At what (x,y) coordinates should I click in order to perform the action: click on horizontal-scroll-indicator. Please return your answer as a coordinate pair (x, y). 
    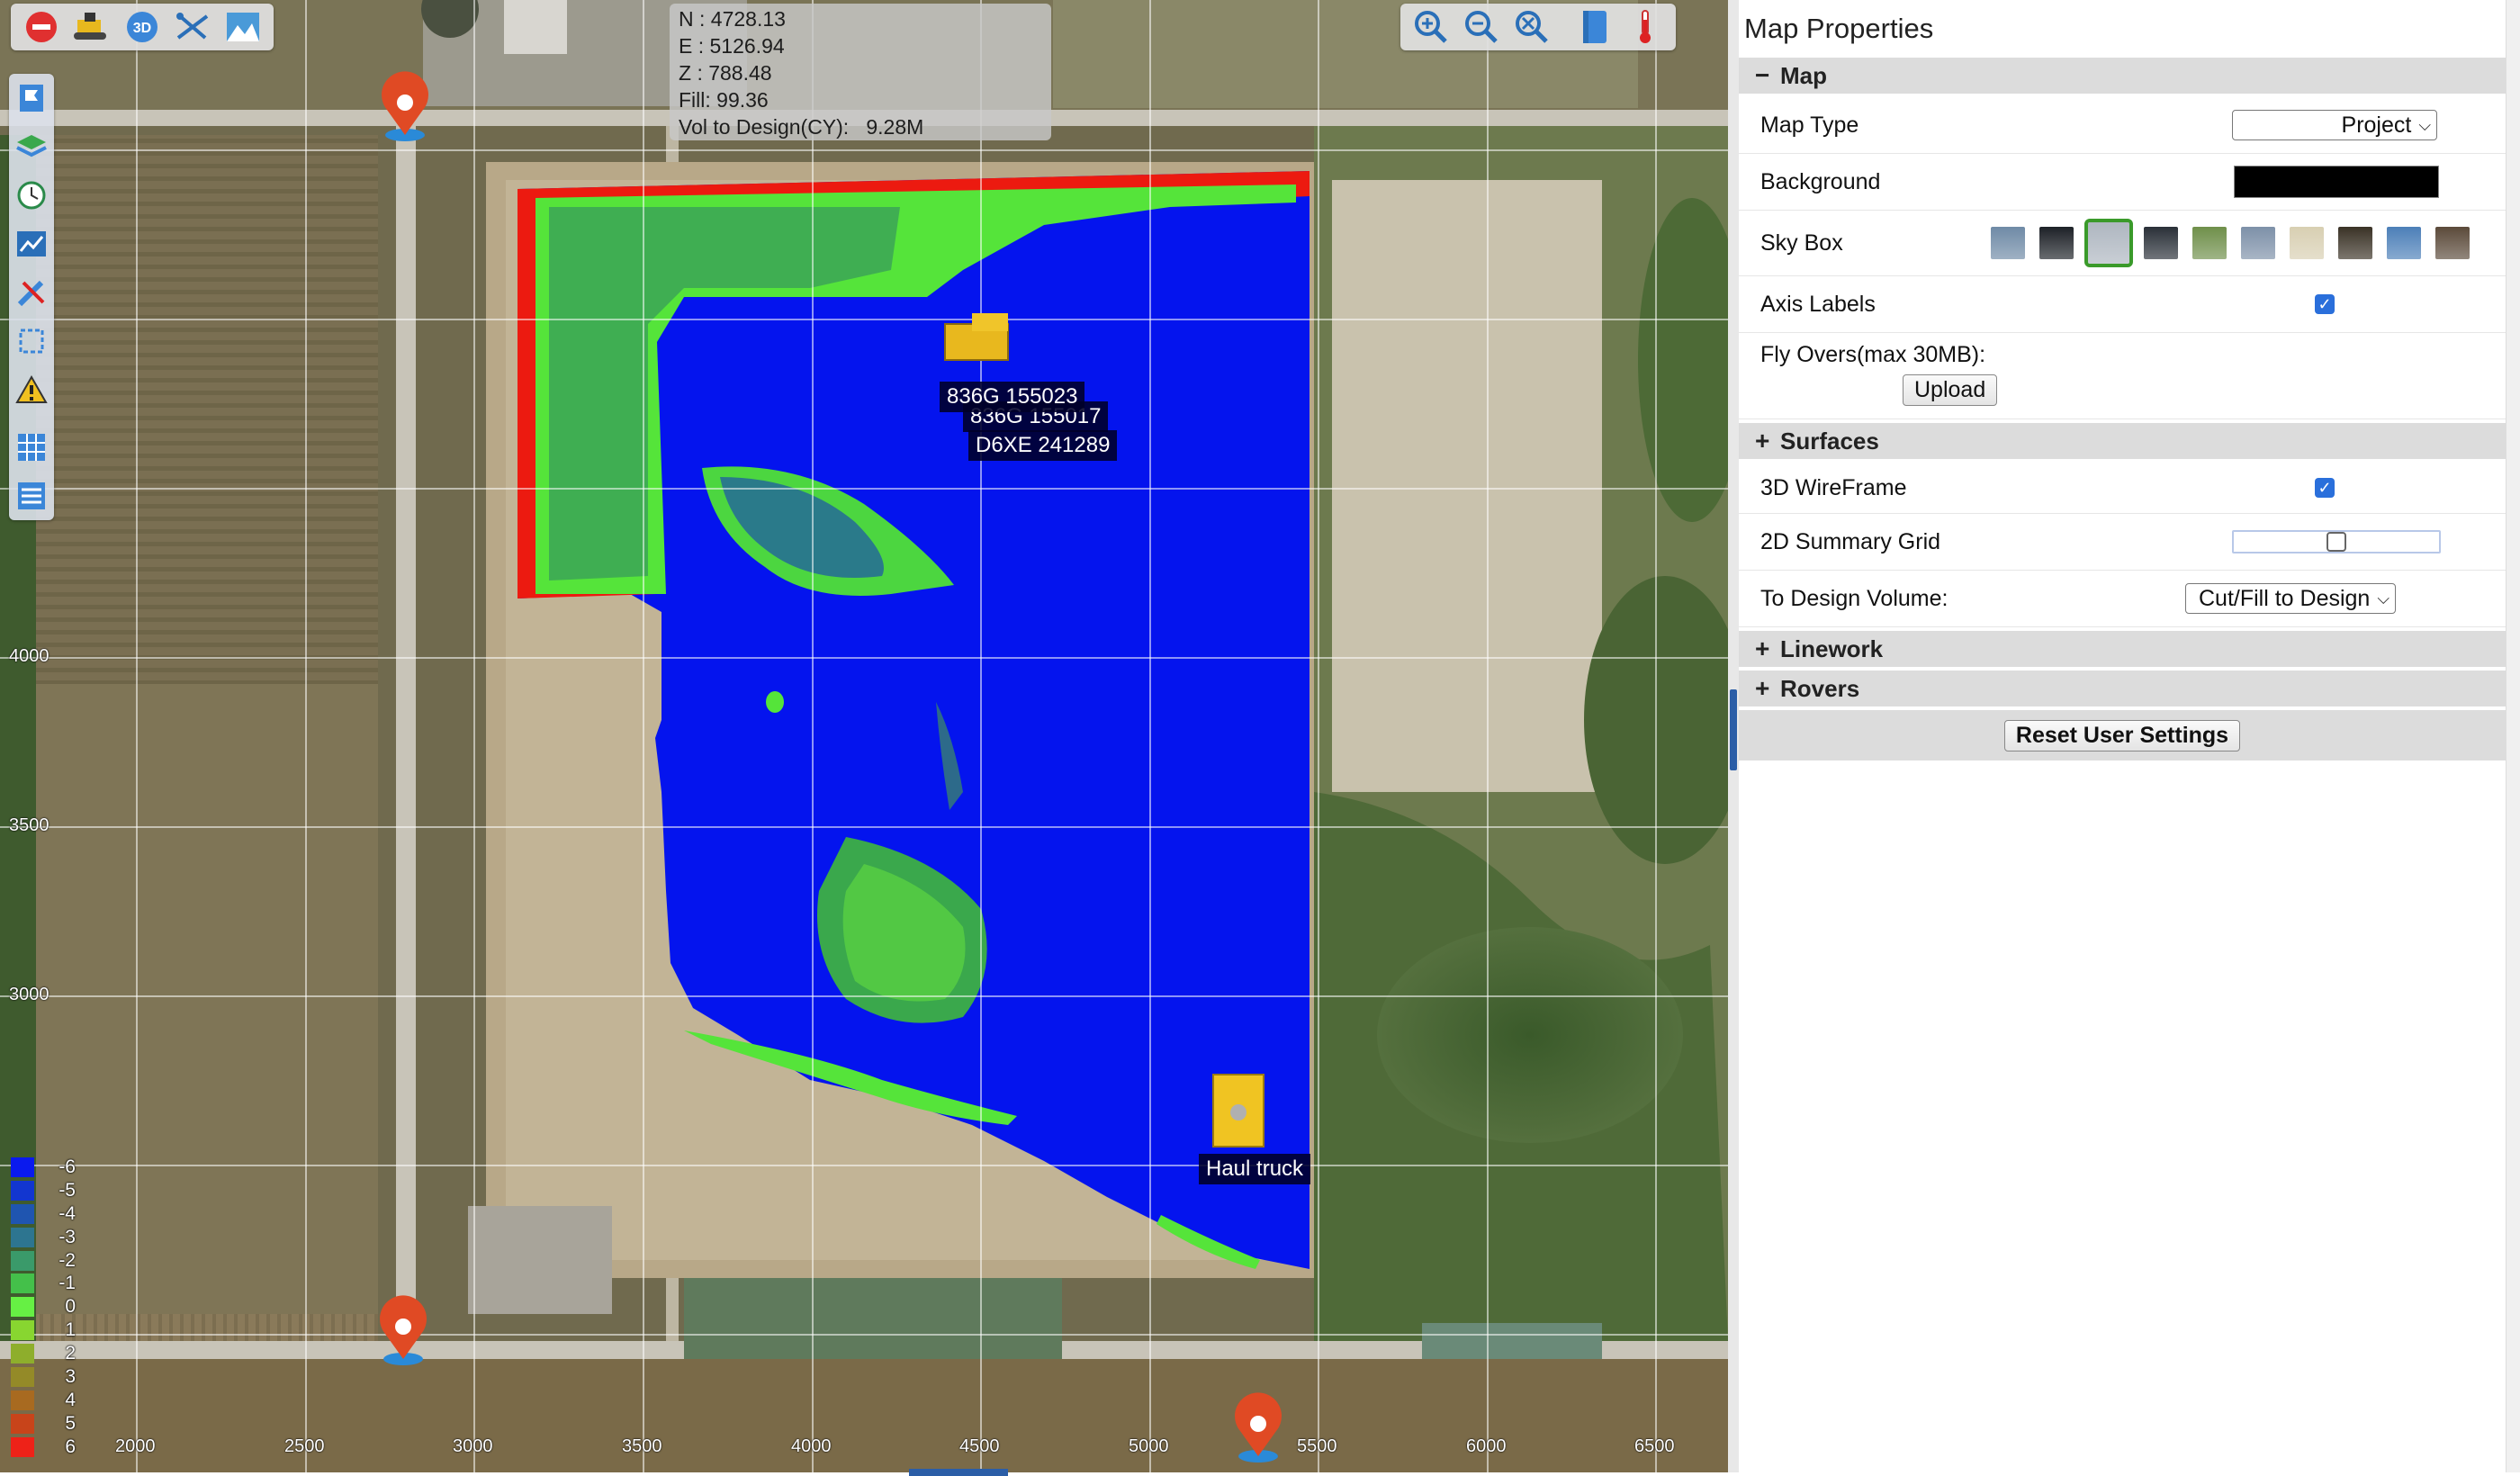
    Looking at the image, I should click on (958, 1472).